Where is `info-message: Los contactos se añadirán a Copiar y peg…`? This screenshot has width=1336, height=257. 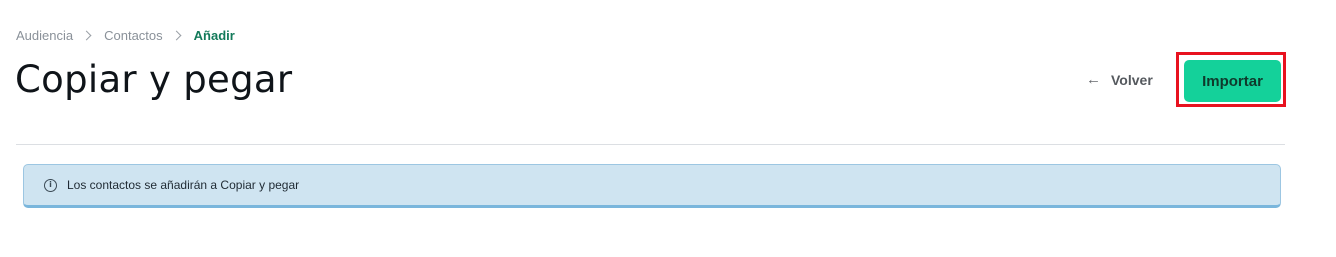 info-message: Los contactos se añadirán a Copiar y peg… is located at coordinates (183, 185).